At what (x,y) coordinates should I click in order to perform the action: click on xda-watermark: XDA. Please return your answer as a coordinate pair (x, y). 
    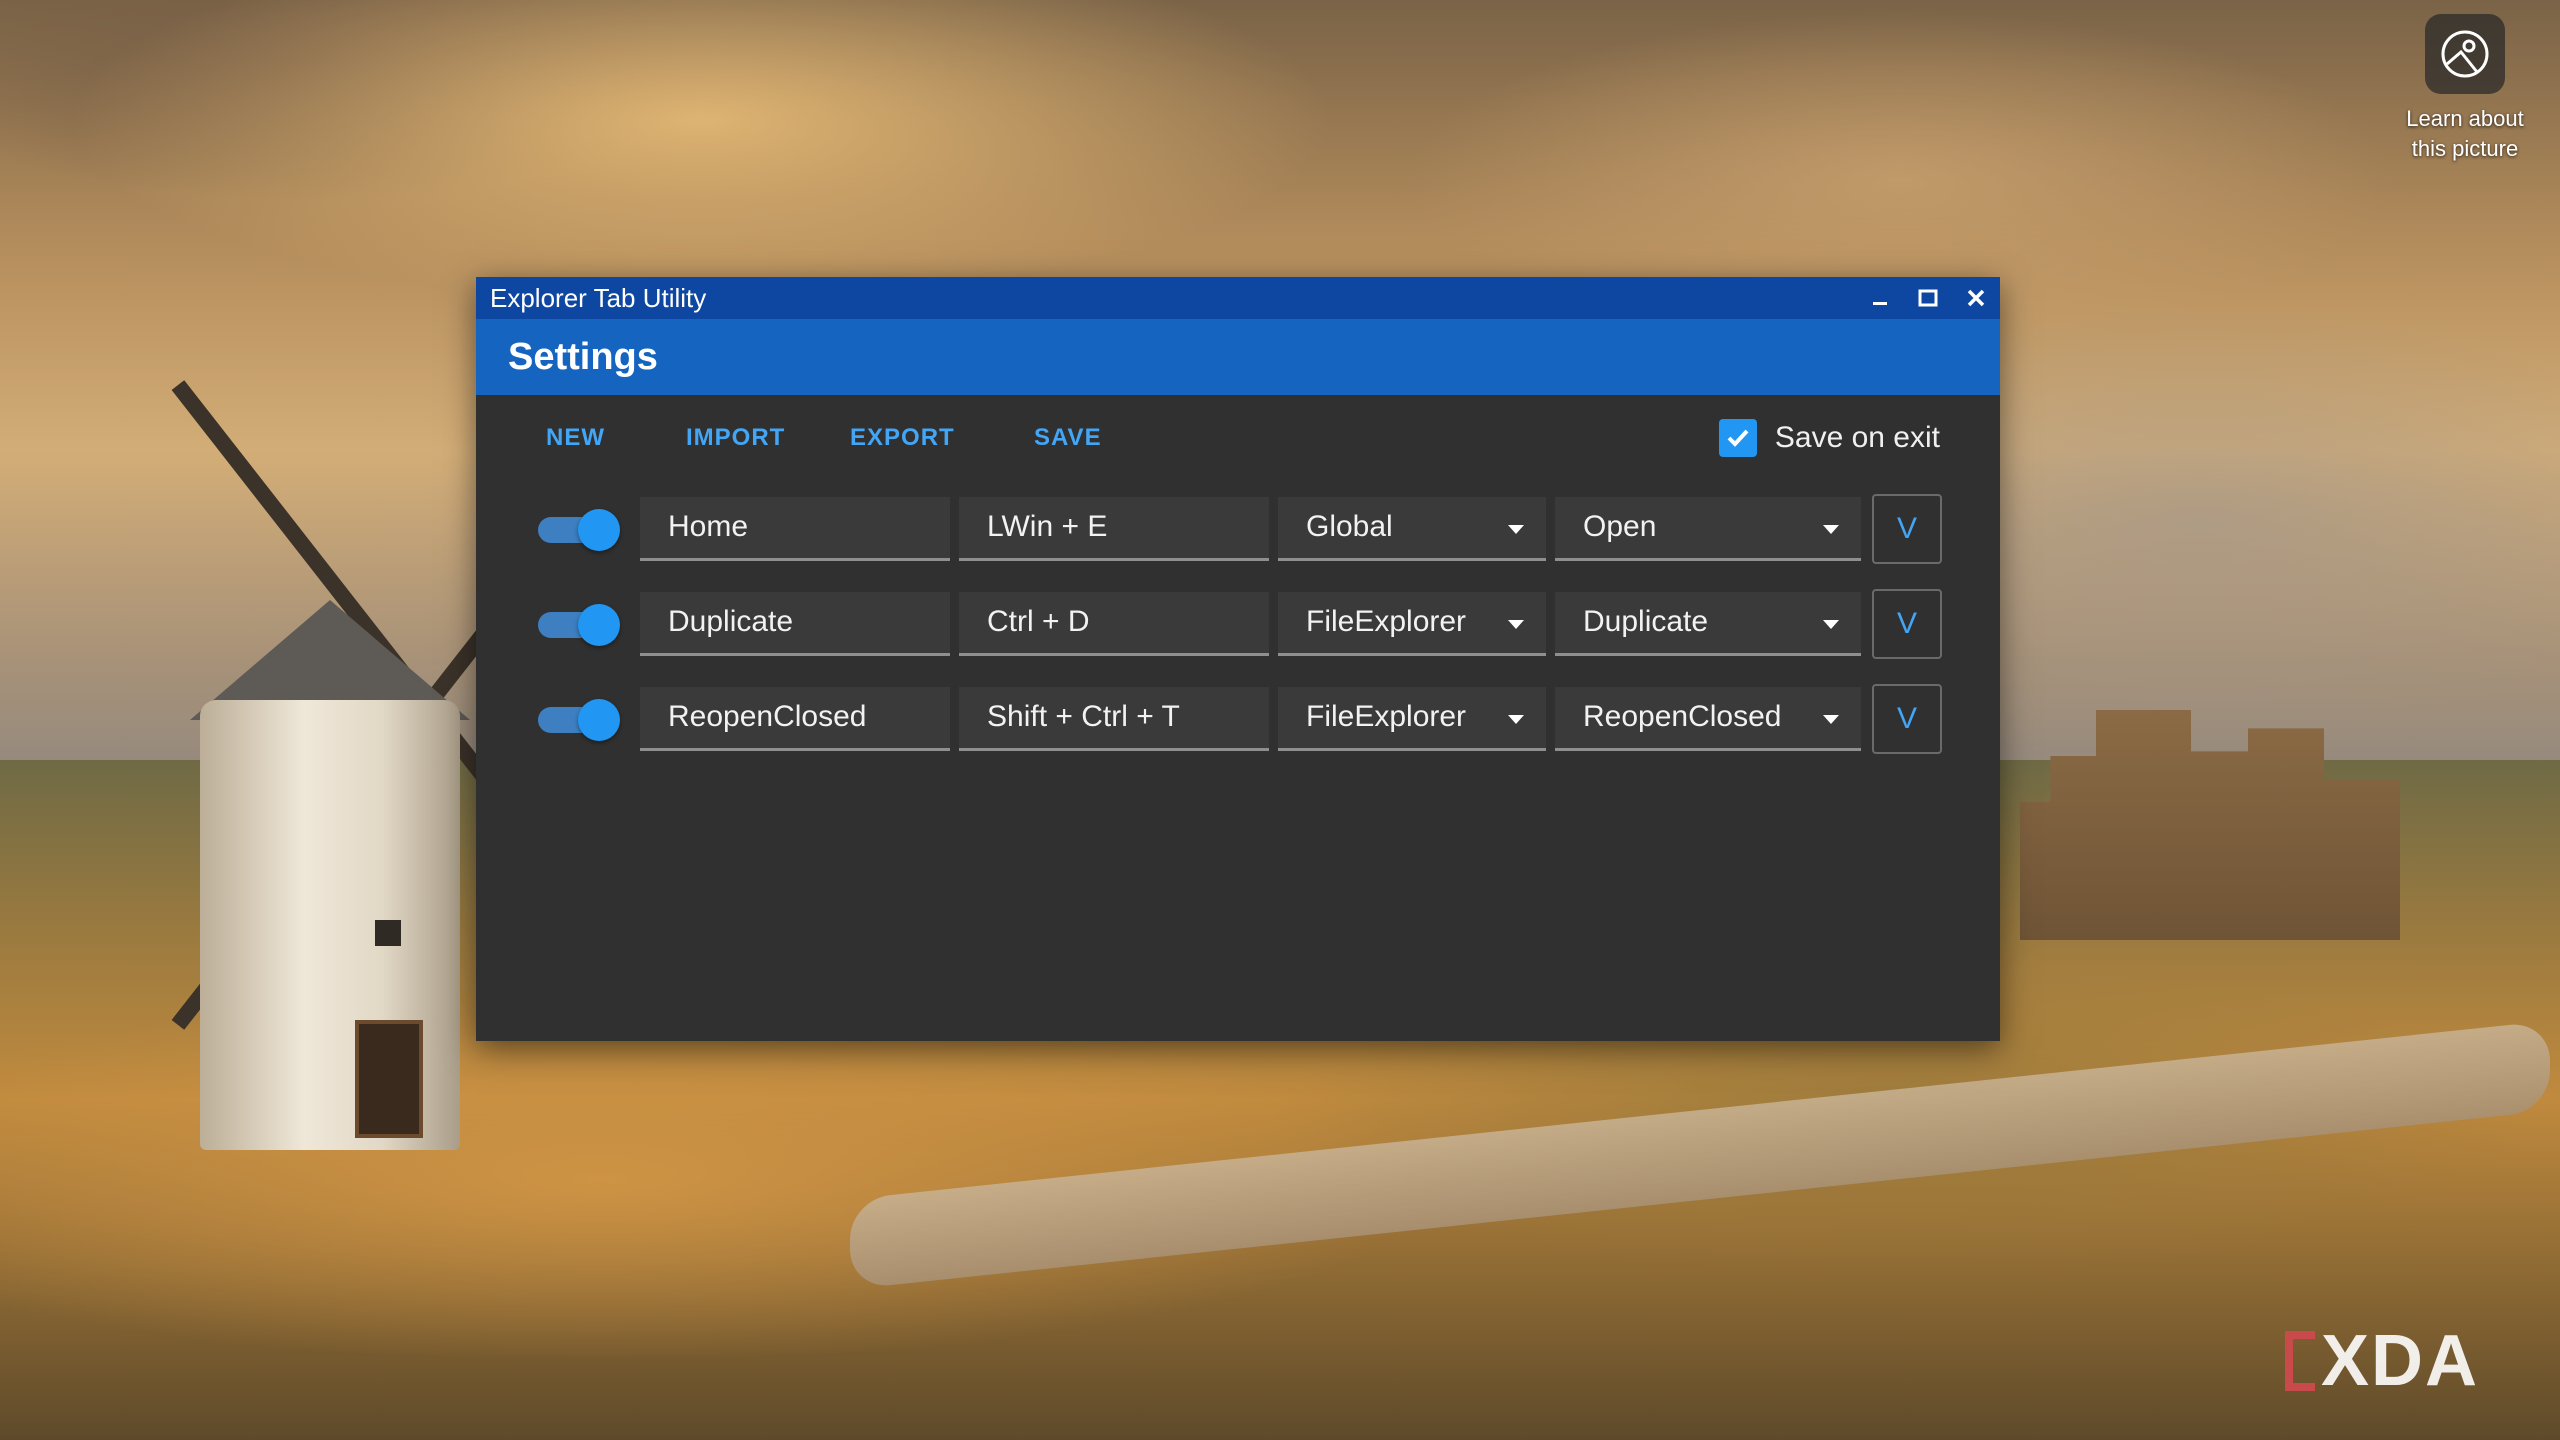
    Looking at the image, I should click on (2382, 1361).